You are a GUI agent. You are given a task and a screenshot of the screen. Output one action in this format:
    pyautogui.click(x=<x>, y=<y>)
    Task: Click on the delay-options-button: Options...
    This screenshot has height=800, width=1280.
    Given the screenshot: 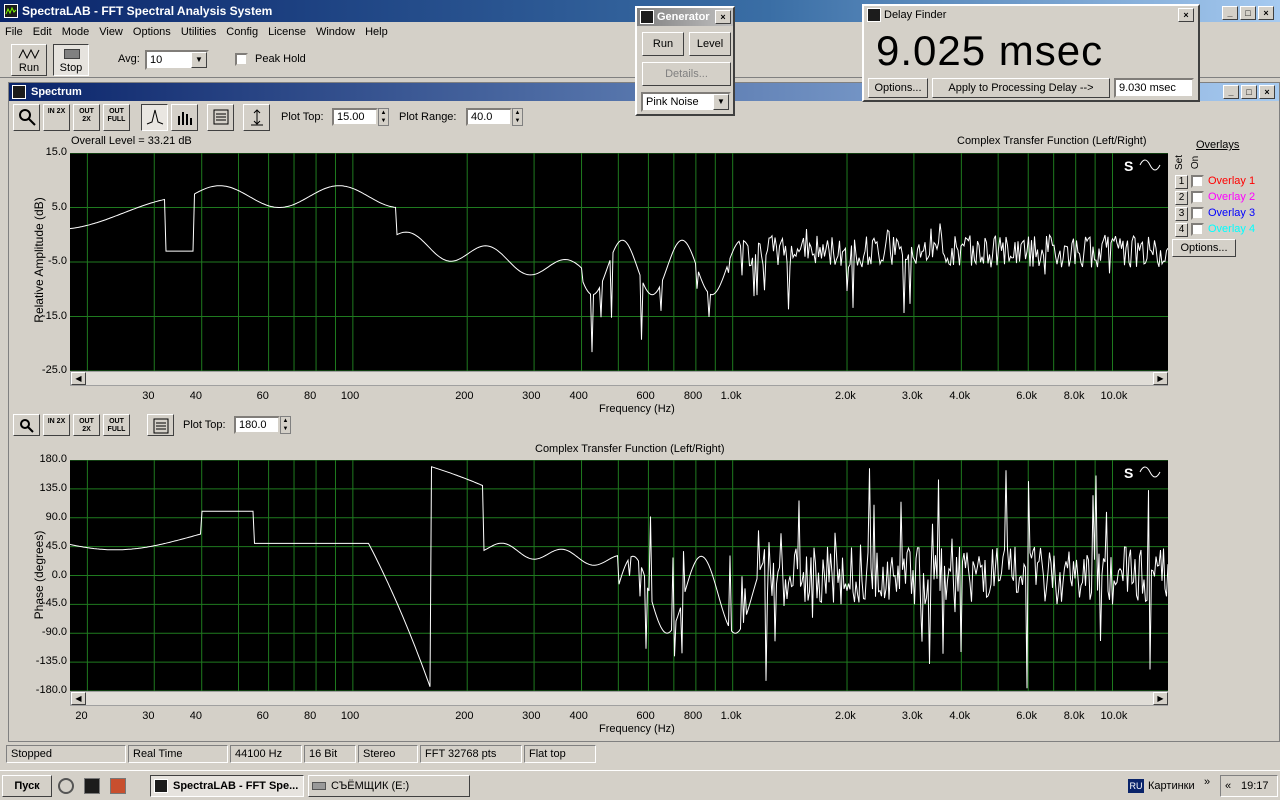 What is the action you would take?
    pyautogui.click(x=898, y=88)
    